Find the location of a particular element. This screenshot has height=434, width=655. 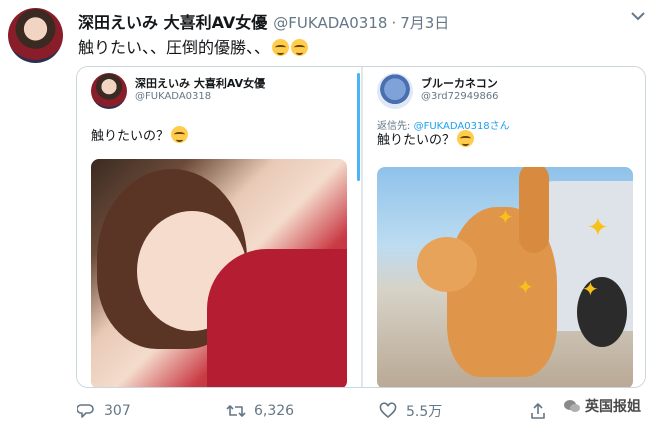

retweet-button: 6,326 is located at coordinates (260, 411).